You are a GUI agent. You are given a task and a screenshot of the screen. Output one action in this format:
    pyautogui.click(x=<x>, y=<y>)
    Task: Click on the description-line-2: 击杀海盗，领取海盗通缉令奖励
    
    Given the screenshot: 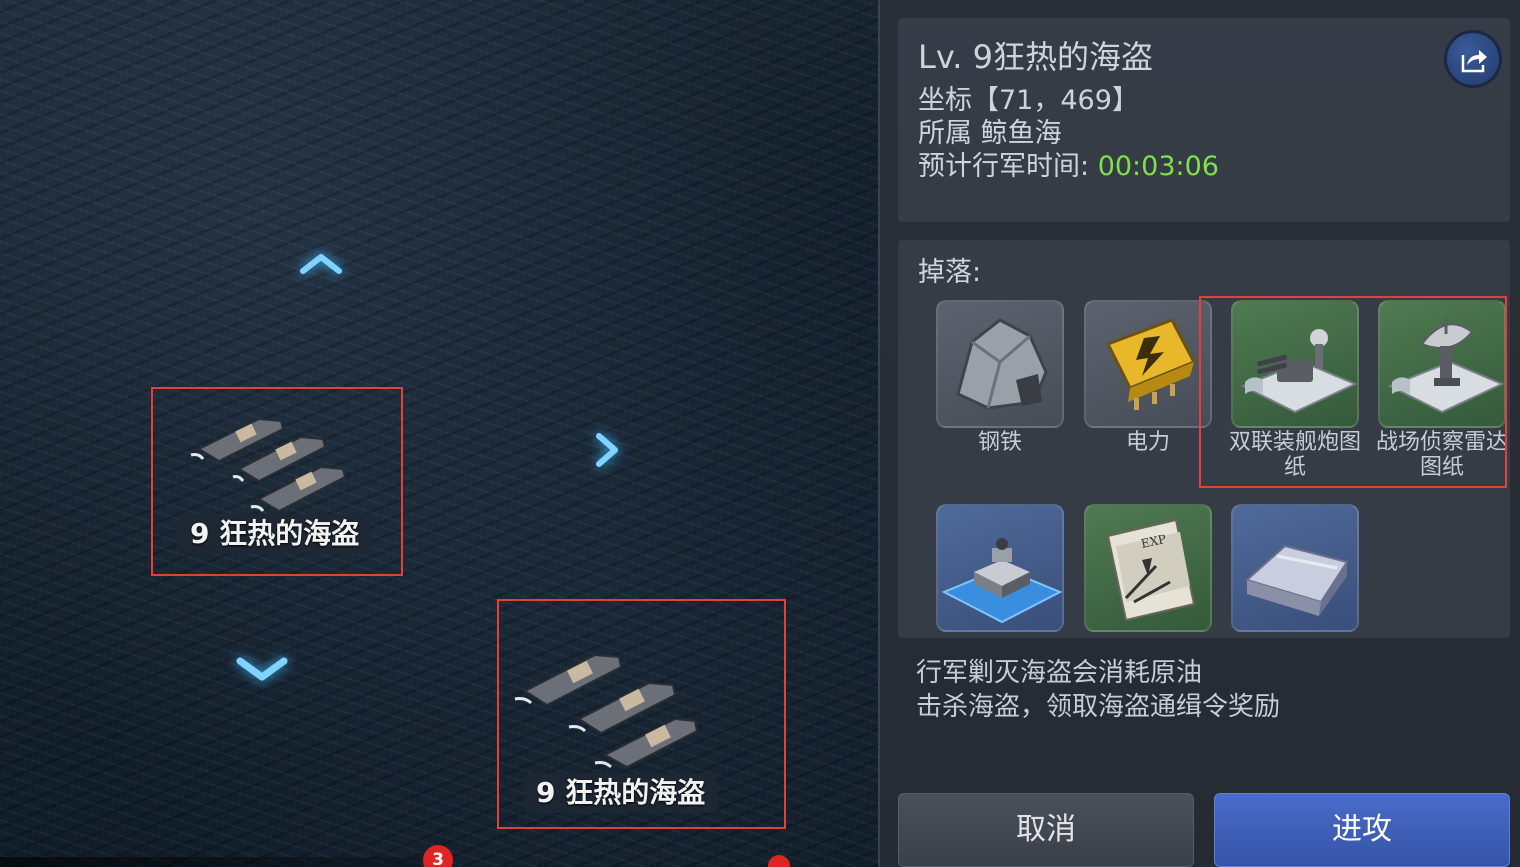 What is the action you would take?
    pyautogui.click(x=1098, y=707)
    